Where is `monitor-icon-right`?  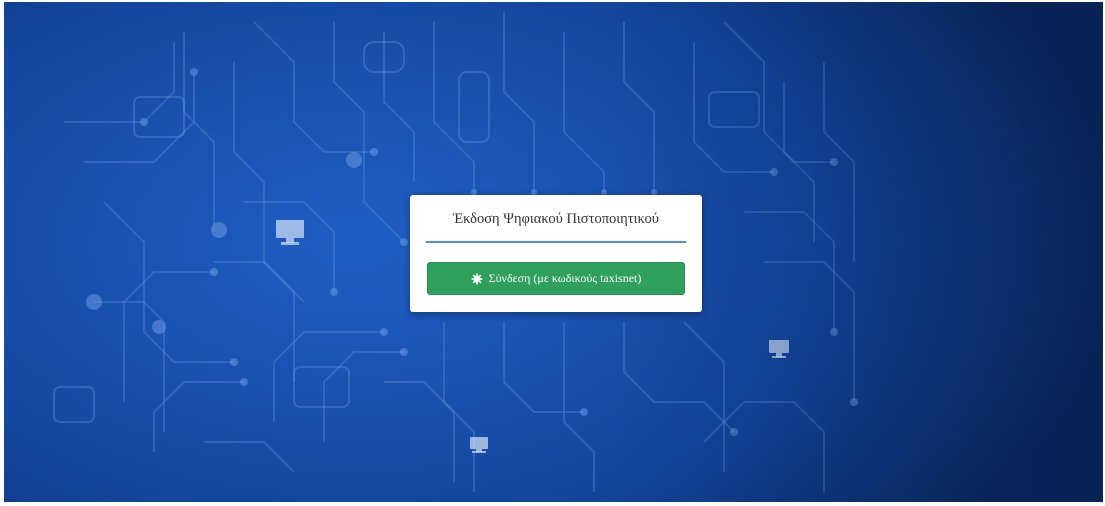 monitor-icon-right is located at coordinates (779, 349).